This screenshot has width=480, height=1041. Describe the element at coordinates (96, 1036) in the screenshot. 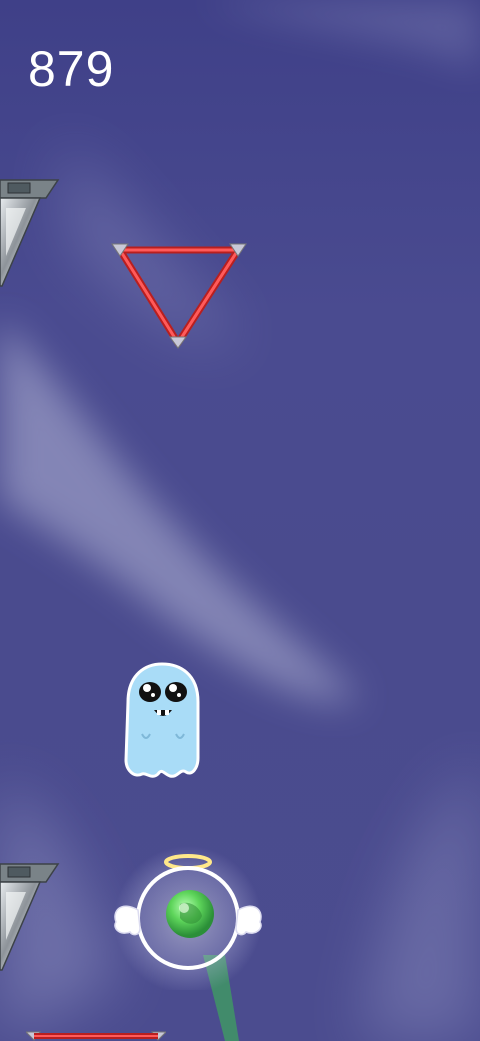

I see `laser-bar-bottom-icon` at that location.